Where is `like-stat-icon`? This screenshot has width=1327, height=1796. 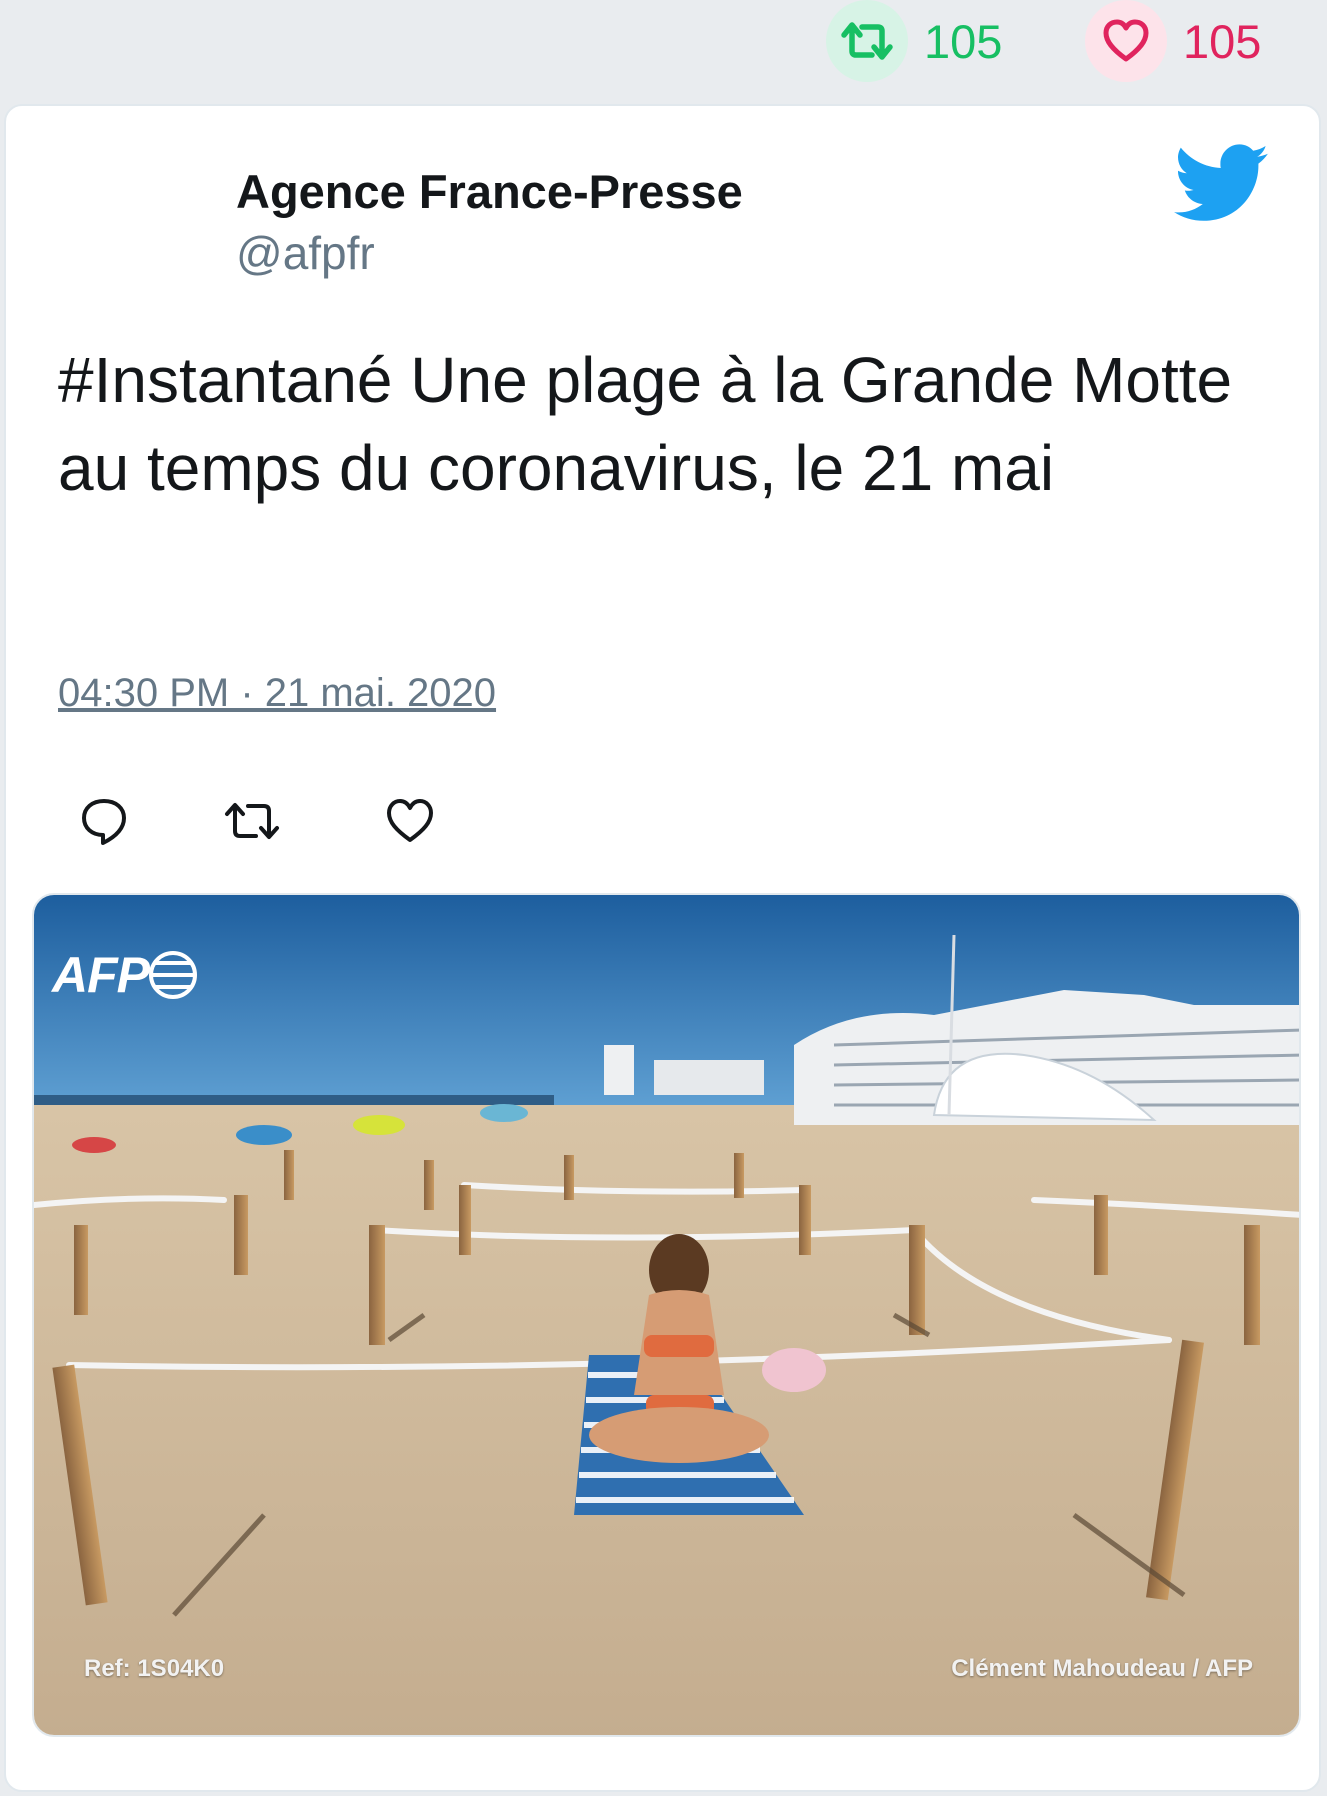
like-stat-icon is located at coordinates (1126, 41).